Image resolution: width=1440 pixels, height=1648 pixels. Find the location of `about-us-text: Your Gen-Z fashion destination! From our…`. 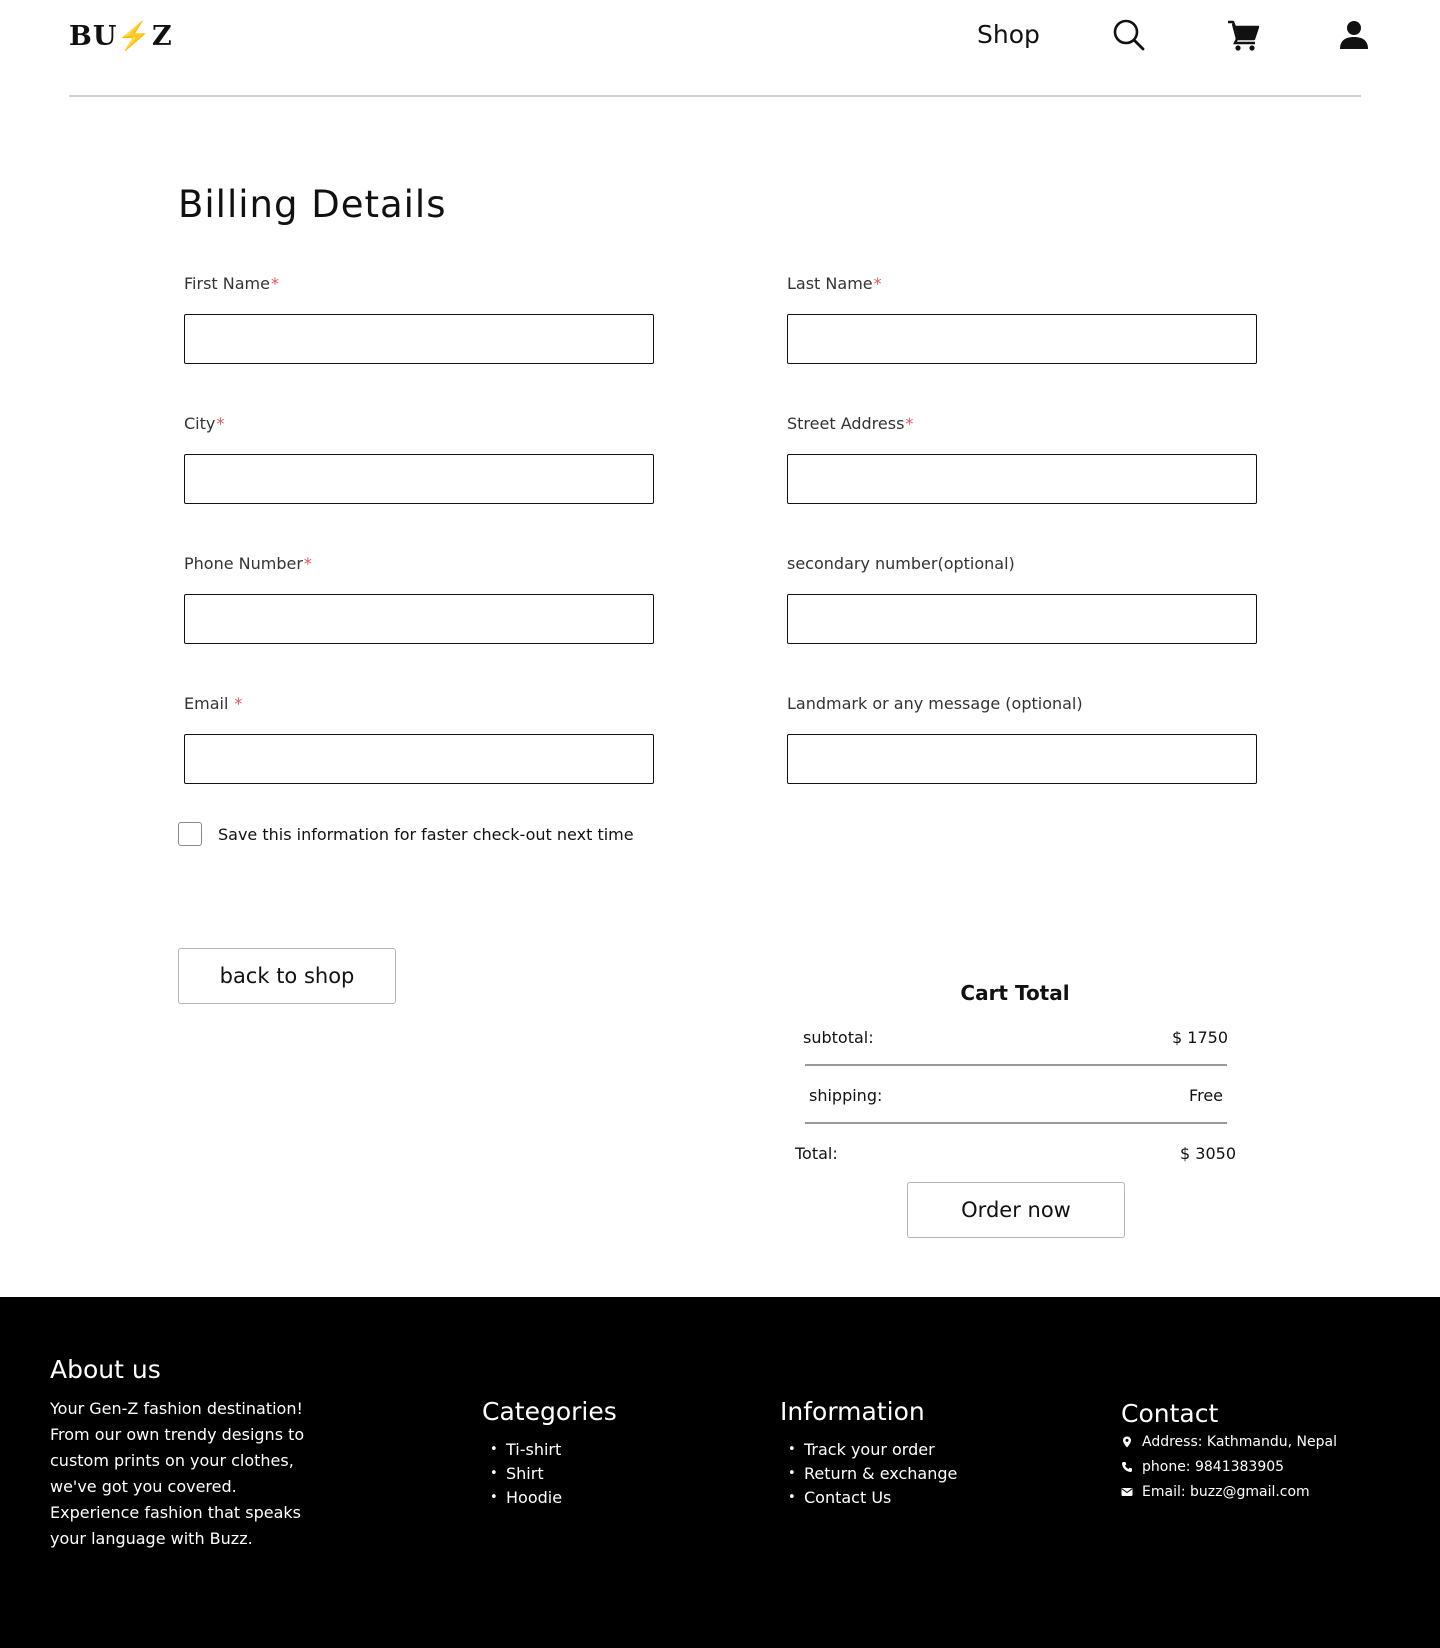

about-us-text: Your Gen-Z fashion destination! From our… is located at coordinates (177, 1473).